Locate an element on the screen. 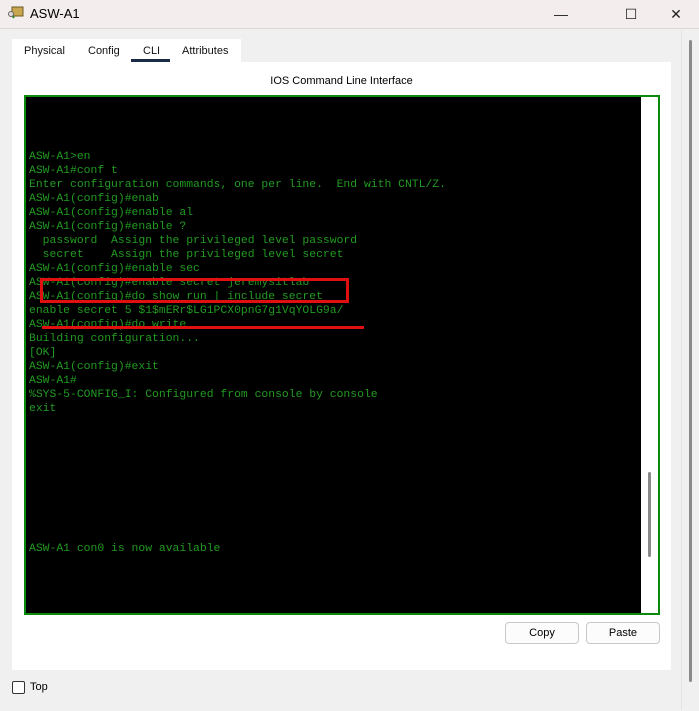  terminal-line: ASW-A1 con0 is now available is located at coordinates (125, 549).